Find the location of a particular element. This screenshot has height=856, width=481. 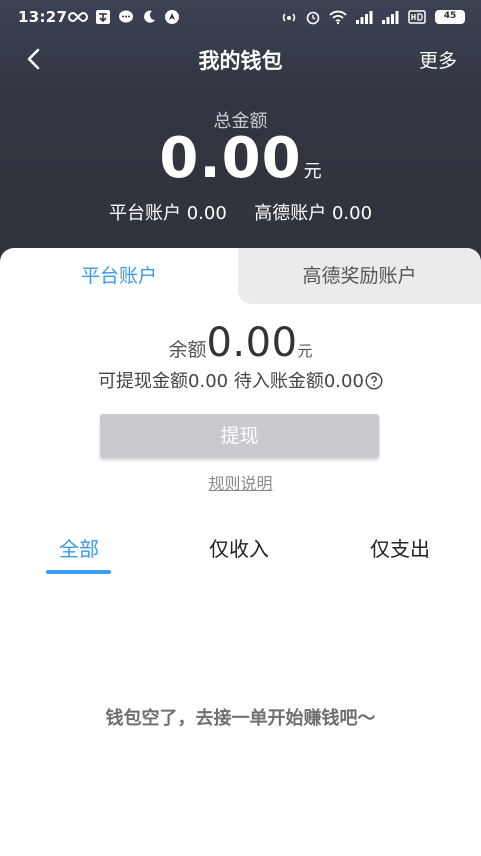

chat-bubble-icon is located at coordinates (126, 16).